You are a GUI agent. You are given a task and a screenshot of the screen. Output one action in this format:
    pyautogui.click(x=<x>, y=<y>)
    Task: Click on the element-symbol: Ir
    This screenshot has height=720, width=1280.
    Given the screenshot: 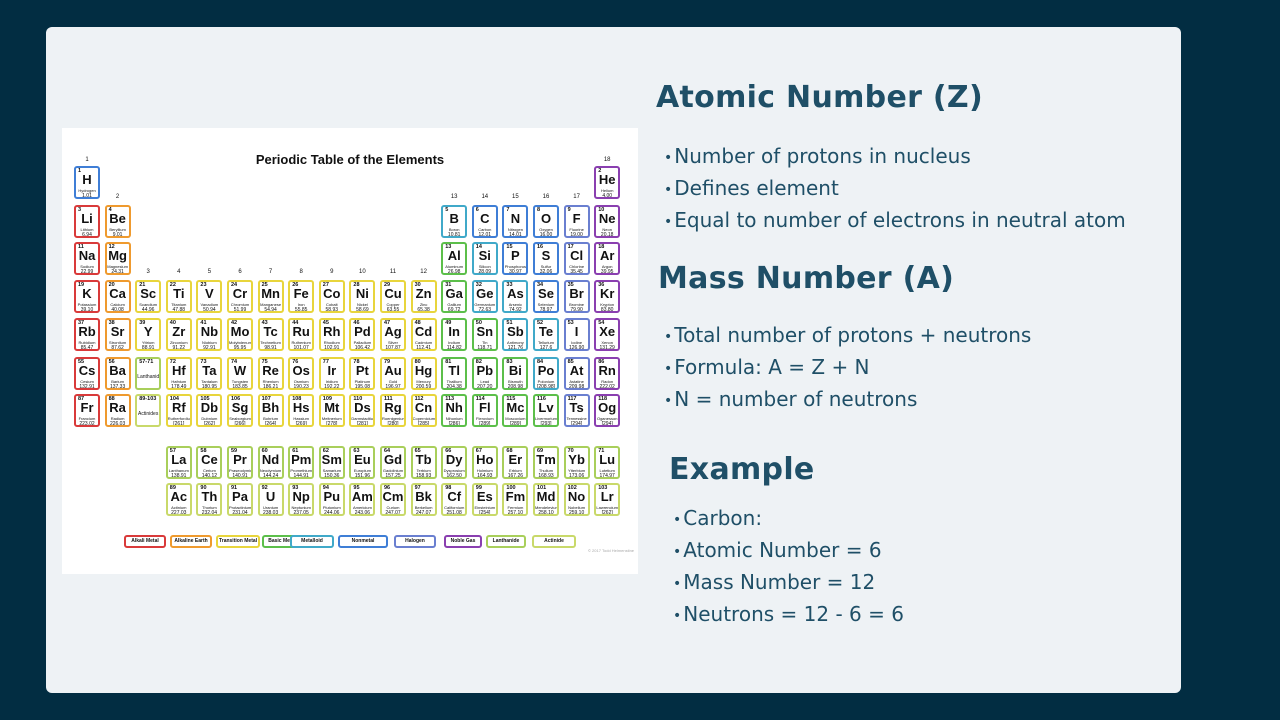 What is the action you would take?
    pyautogui.click(x=332, y=370)
    